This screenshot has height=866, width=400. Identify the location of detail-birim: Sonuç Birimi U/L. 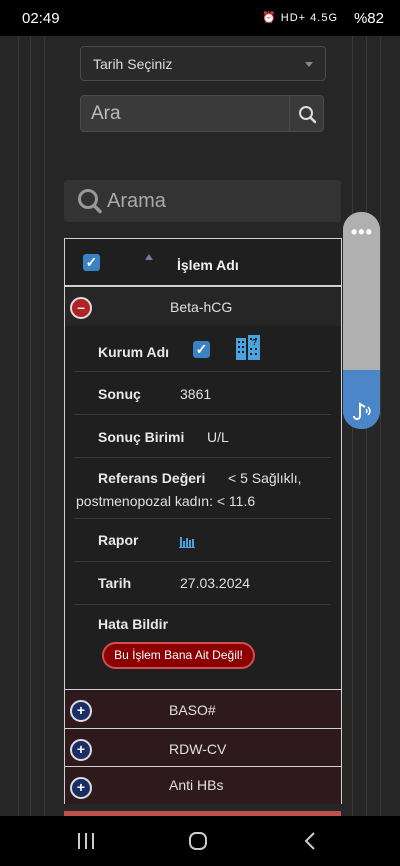
(202, 437).